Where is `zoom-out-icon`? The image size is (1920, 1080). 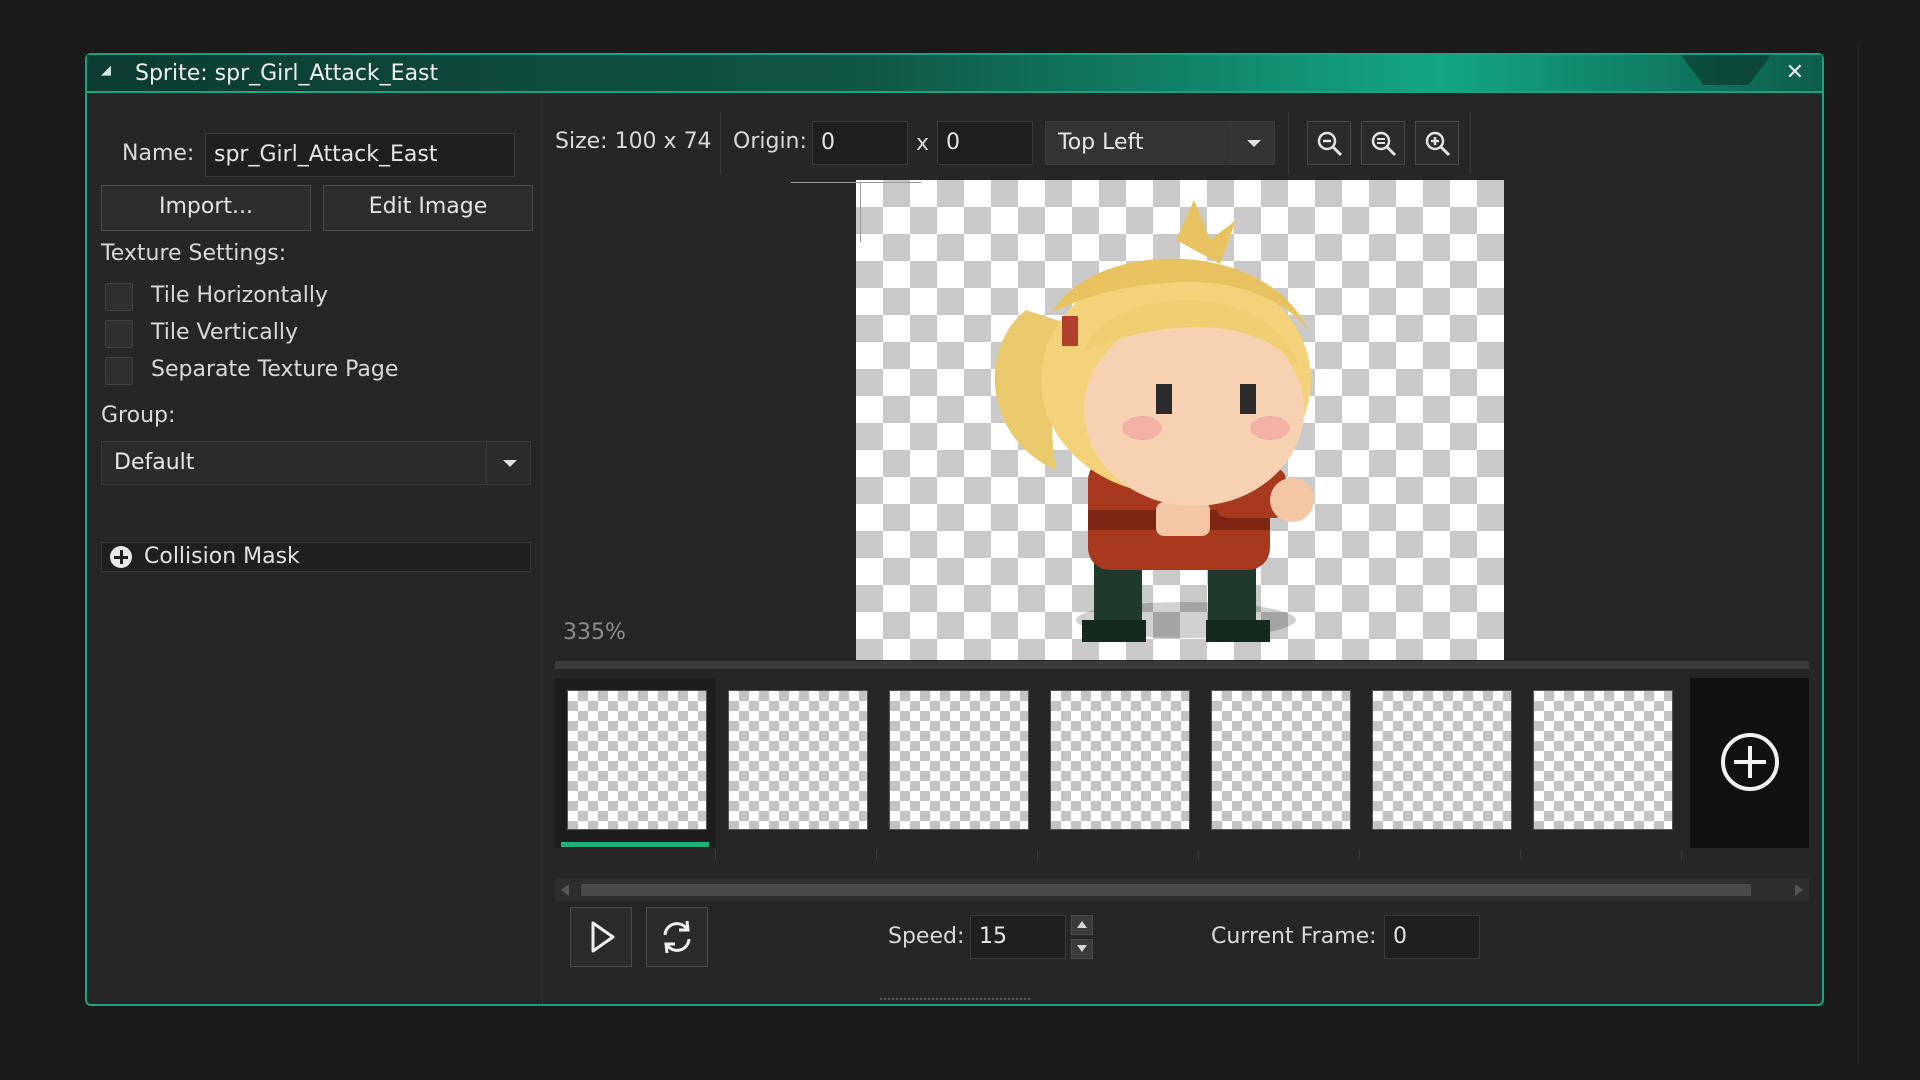
zoom-out-icon is located at coordinates (1330, 144).